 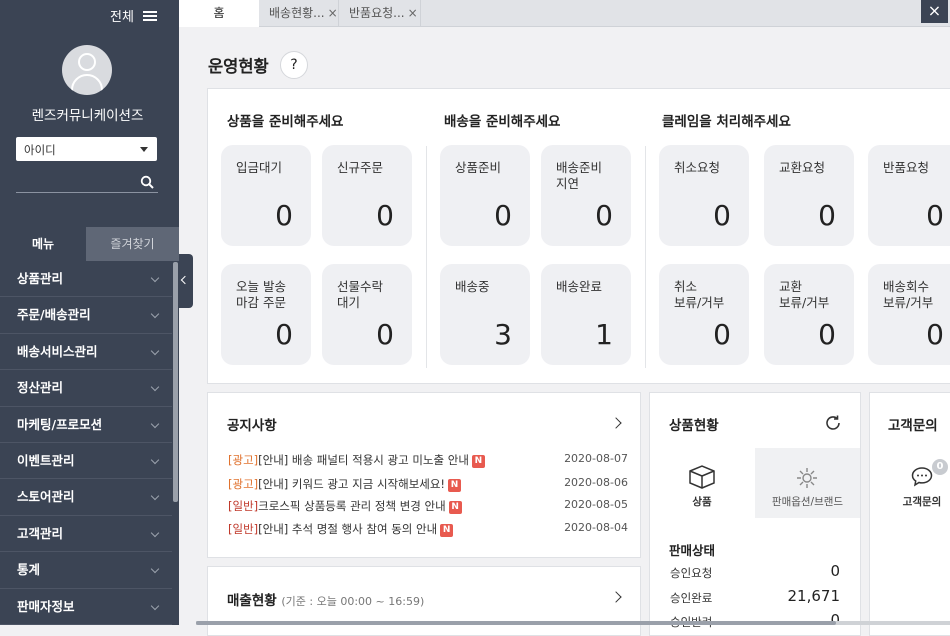 I want to click on menu-label: 주문/배송관리, so click(x=54, y=315).